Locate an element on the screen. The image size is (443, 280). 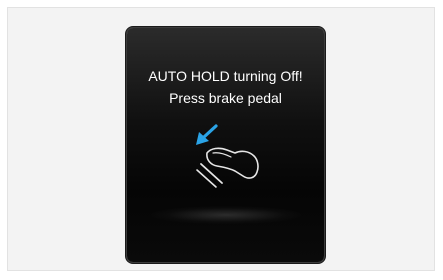
foot-on-brake-pedal-icon is located at coordinates (227, 156).